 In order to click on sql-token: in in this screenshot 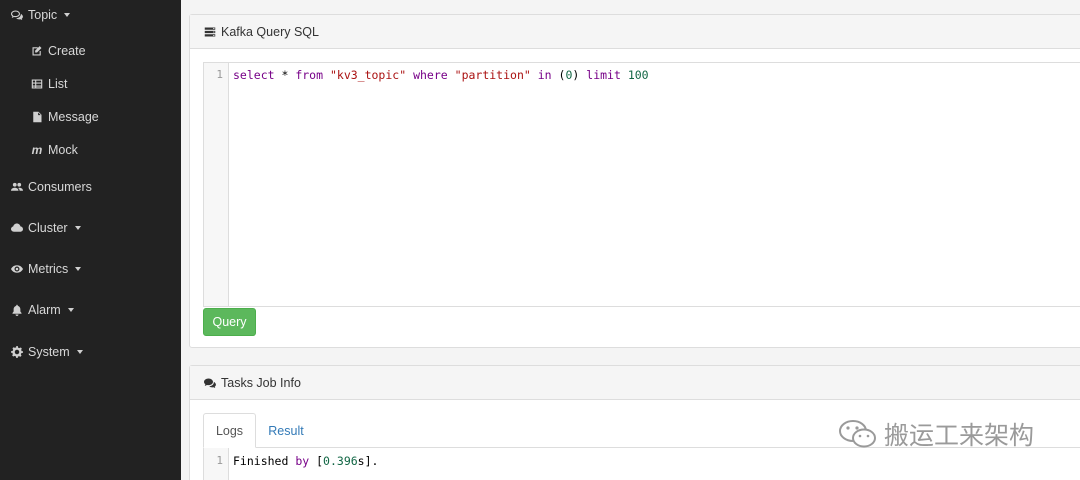, I will do `click(544, 75)`.